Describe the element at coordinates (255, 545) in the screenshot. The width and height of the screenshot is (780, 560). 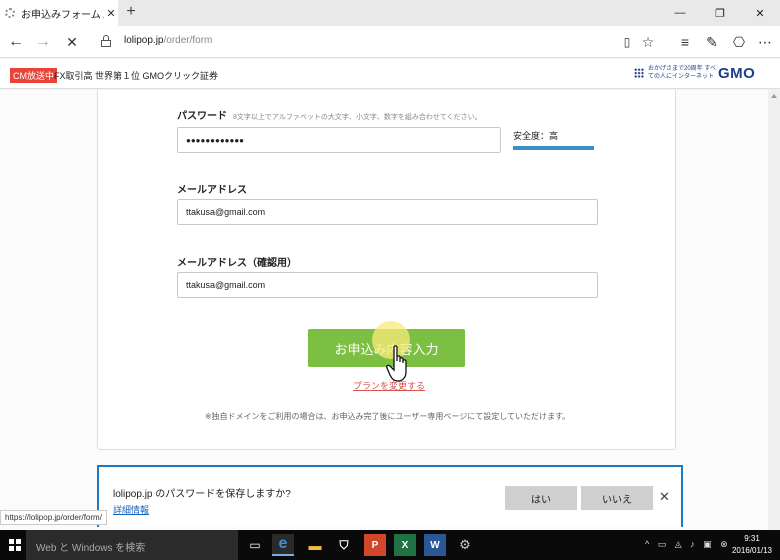
I see `task-view-icon: ▭` at that location.